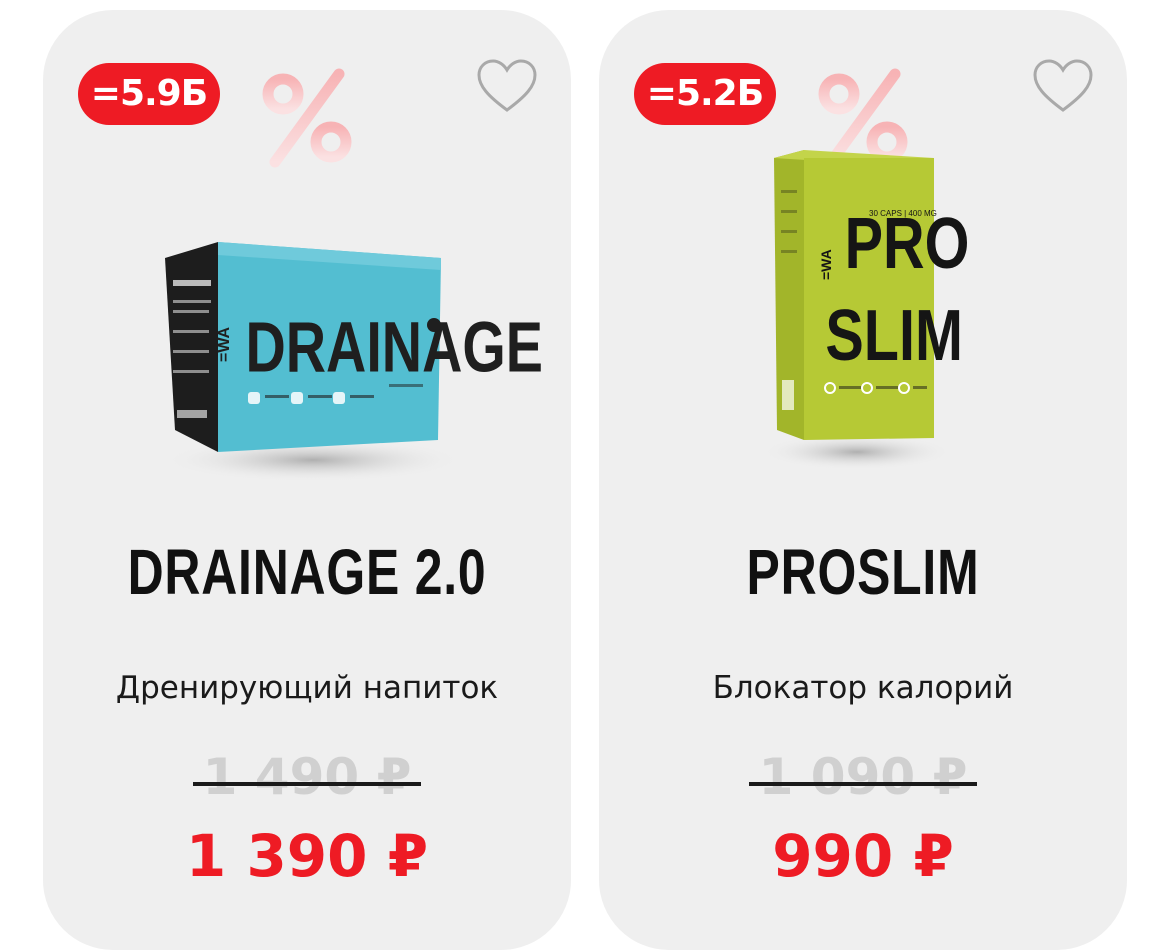 This screenshot has width=1170, height=950. What do you see at coordinates (903, 213) in the screenshot?
I see `box-caption-text: 30 CAPS | 400 MG` at bounding box center [903, 213].